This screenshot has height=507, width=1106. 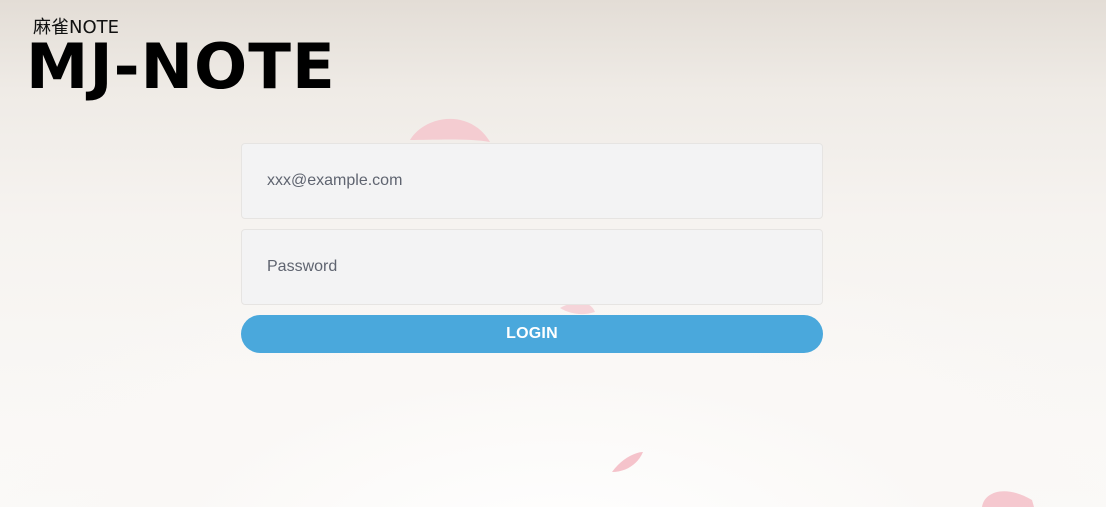 What do you see at coordinates (532, 267) in the screenshot?
I see `password-input` at bounding box center [532, 267].